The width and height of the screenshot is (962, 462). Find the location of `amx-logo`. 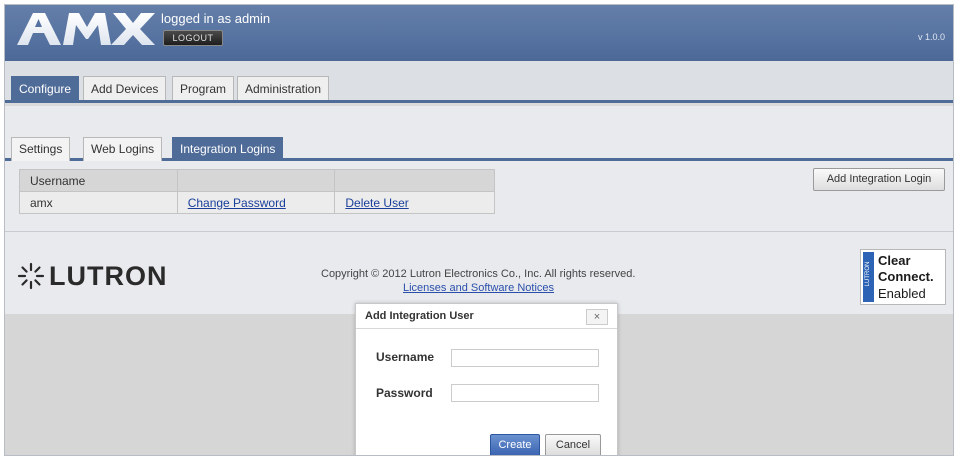

amx-logo is located at coordinates (86, 29).